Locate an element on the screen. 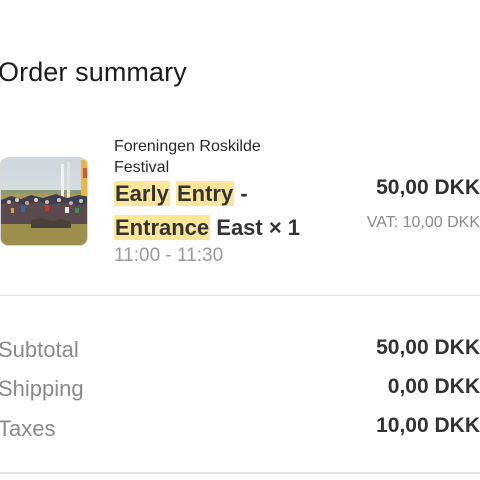  product-name: Early Entry - Entrance East × 1 is located at coordinates (221, 211).